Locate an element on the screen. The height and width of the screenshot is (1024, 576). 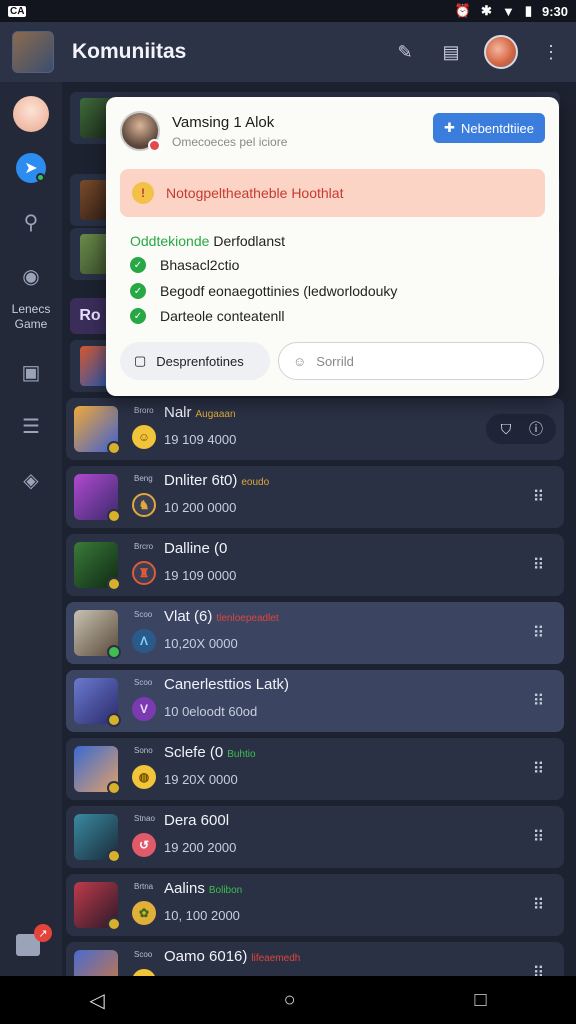
row-actions: ⛉ ⓘ is located at coordinates (521, 429).